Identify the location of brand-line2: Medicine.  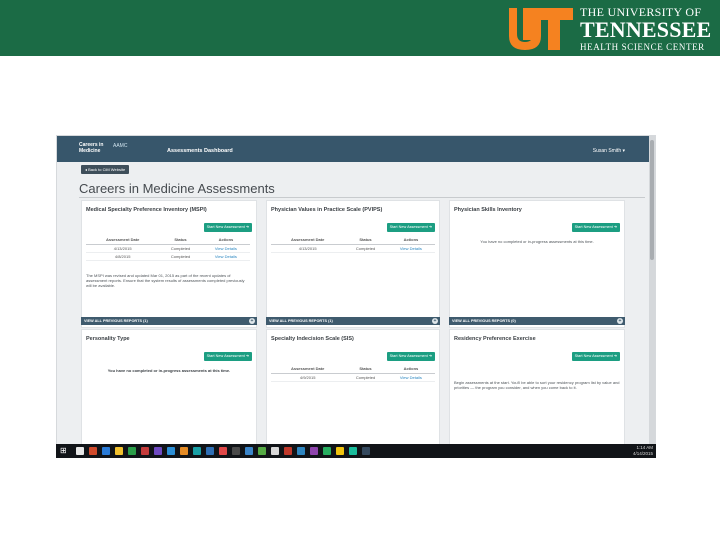
(90, 151).